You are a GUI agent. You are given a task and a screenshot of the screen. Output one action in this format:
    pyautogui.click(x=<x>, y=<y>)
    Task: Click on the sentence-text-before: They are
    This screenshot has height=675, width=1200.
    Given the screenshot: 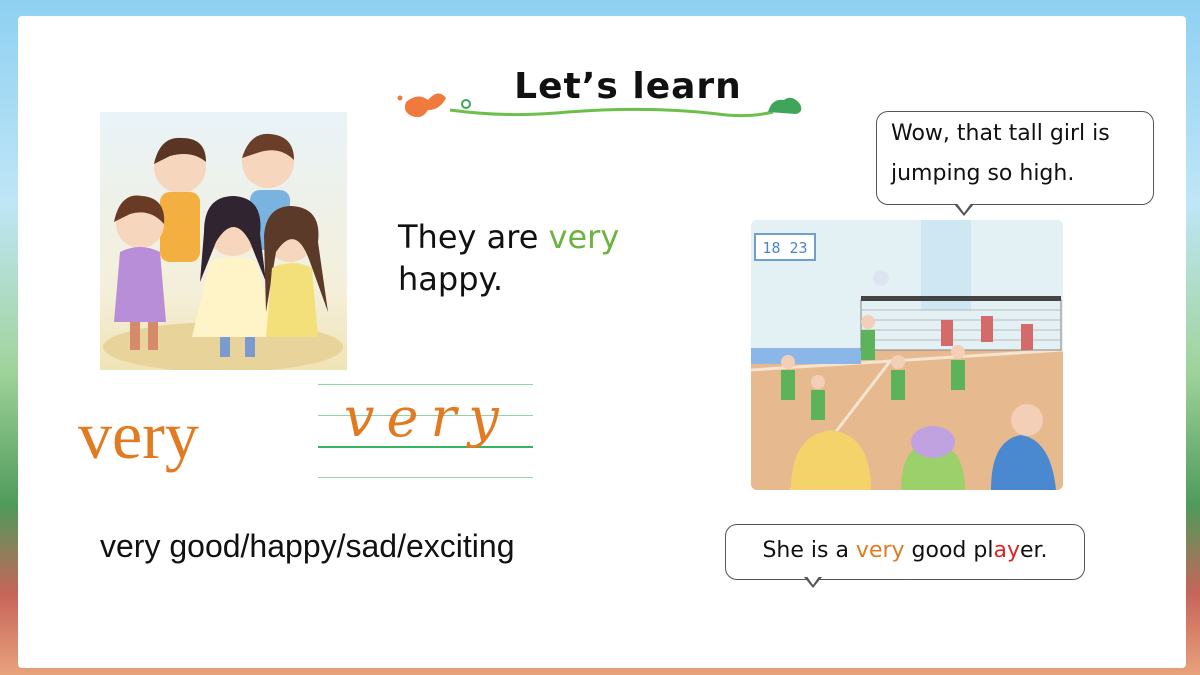 What is the action you would take?
    pyautogui.click(x=473, y=237)
    